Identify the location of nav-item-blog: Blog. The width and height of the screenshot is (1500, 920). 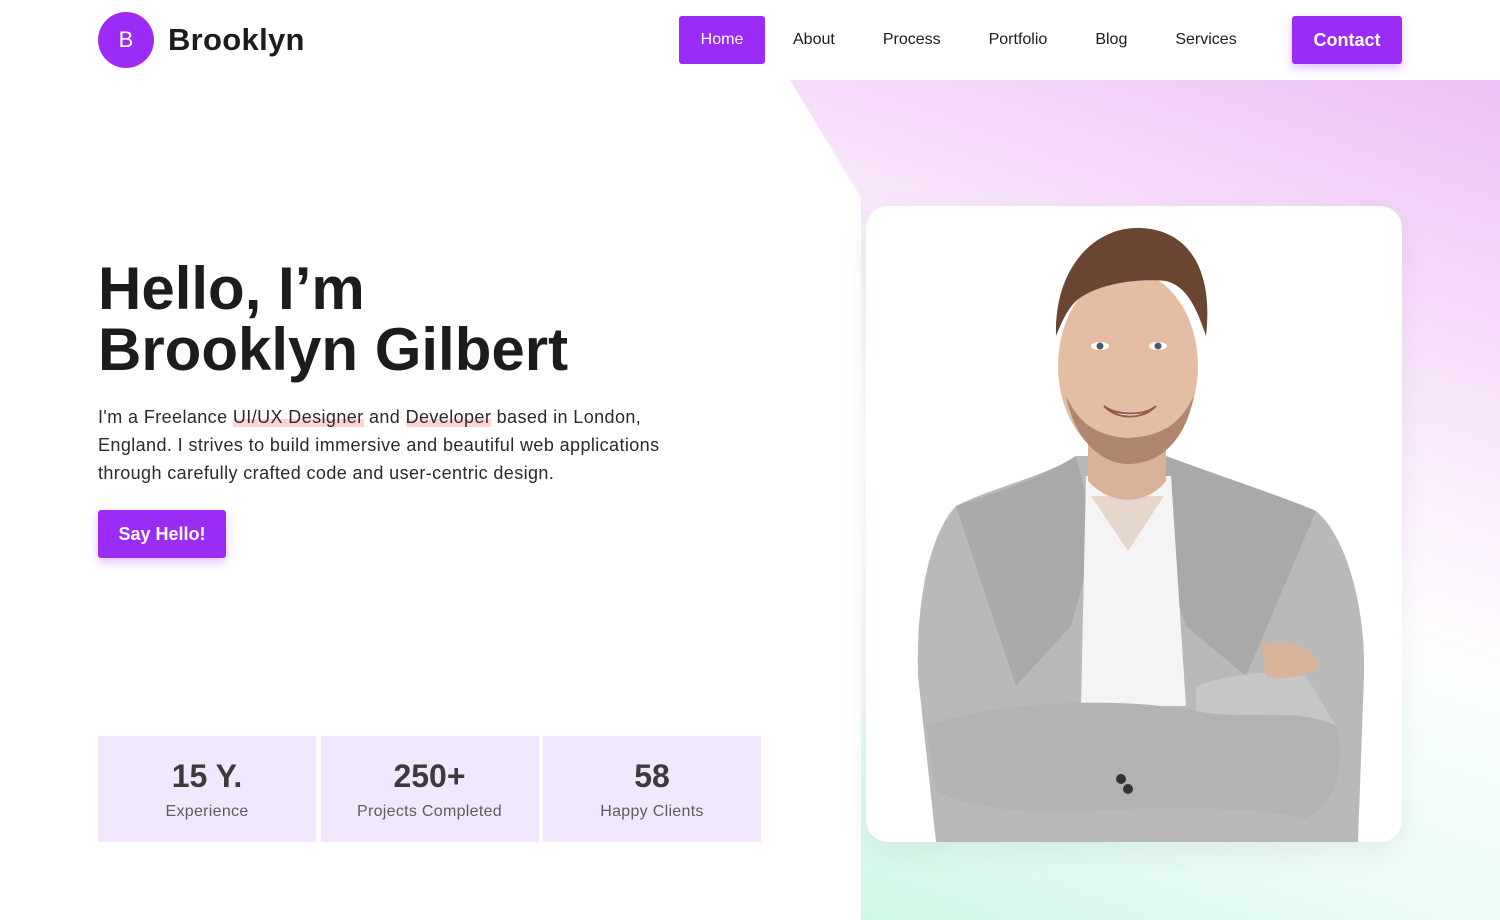
(1111, 40).